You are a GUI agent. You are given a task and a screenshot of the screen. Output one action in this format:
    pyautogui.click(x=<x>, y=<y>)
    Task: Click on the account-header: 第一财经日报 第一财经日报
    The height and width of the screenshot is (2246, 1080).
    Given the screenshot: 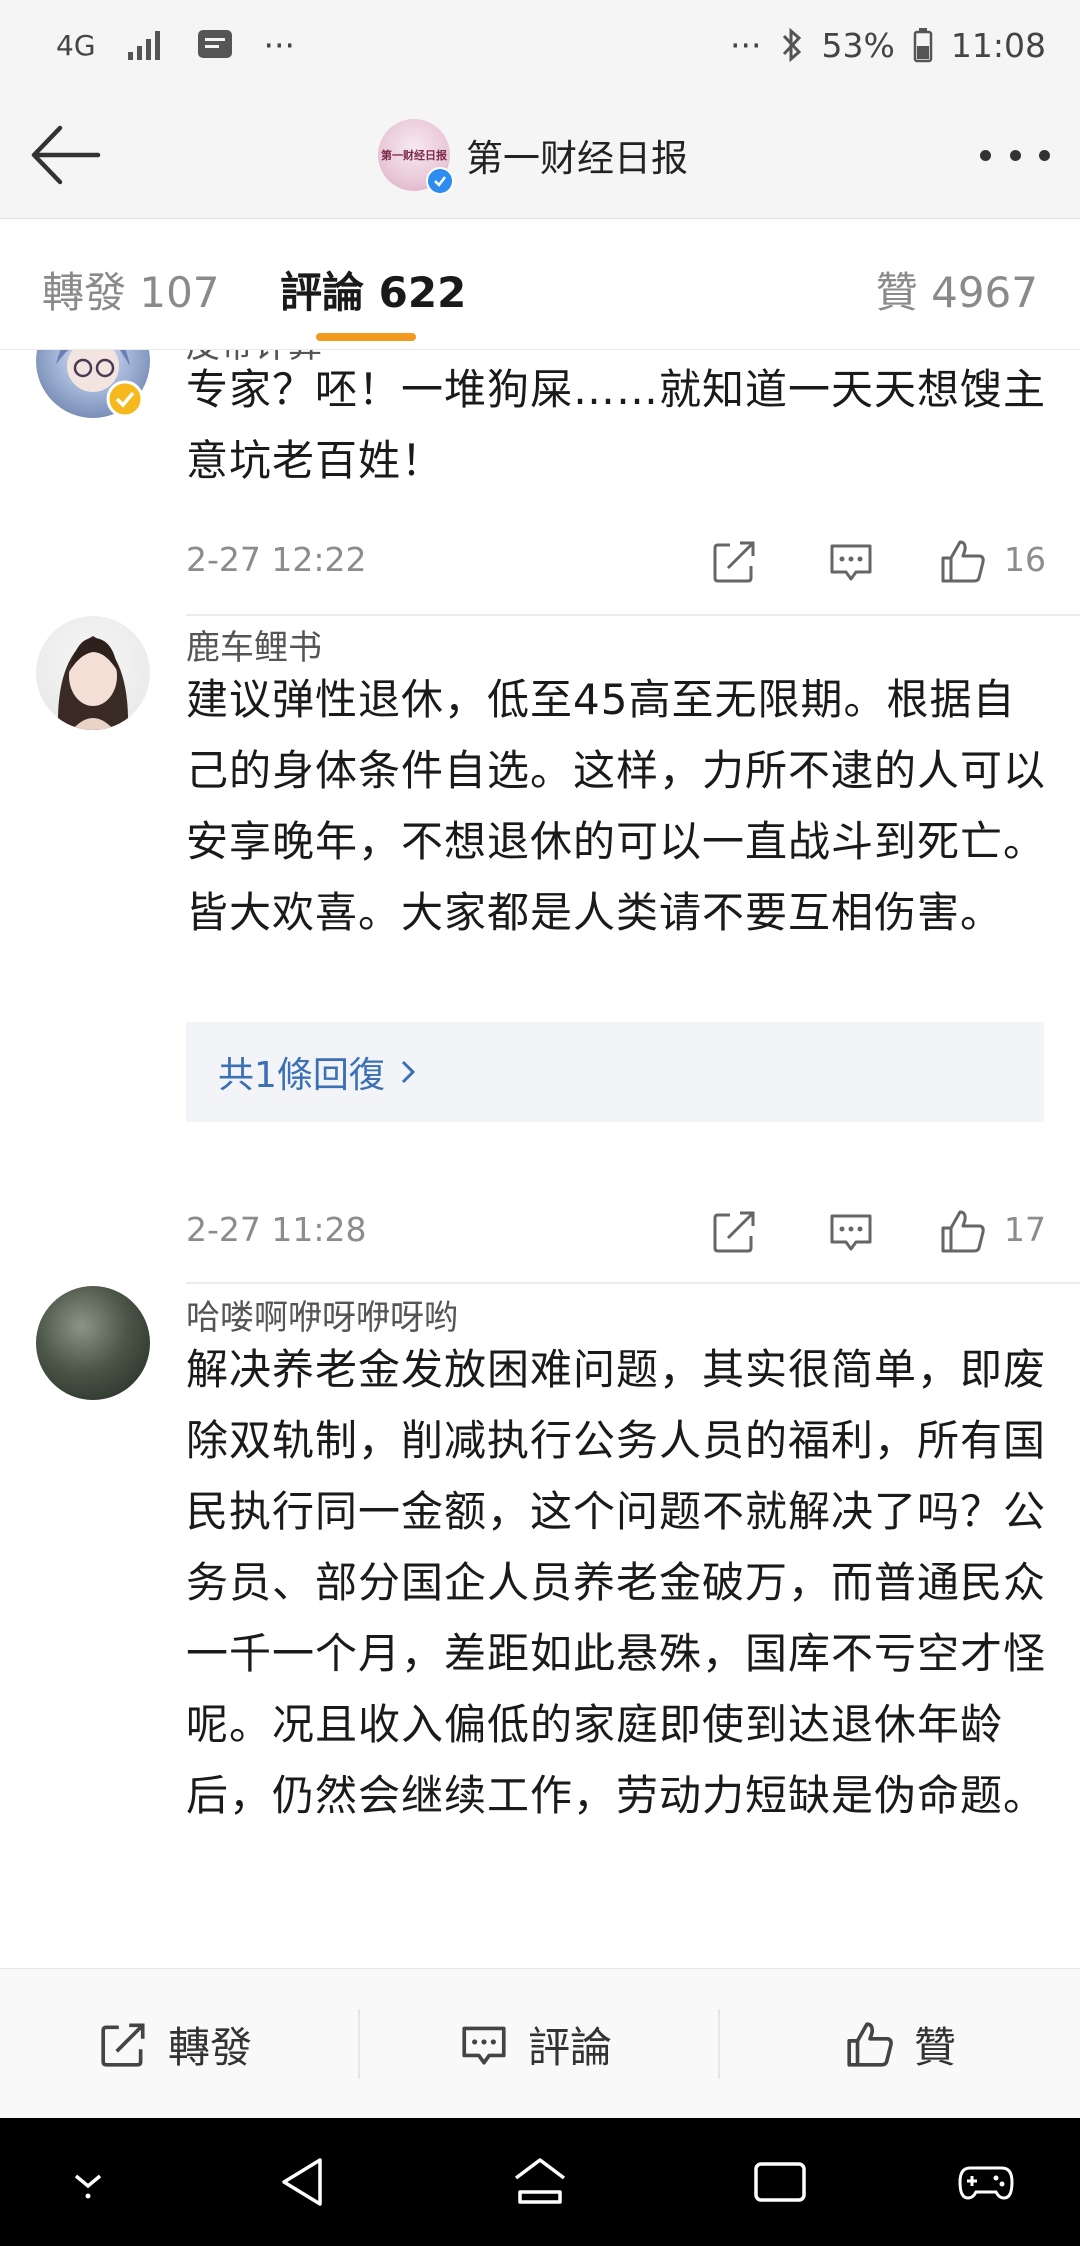 What is the action you would take?
    pyautogui.click(x=533, y=155)
    